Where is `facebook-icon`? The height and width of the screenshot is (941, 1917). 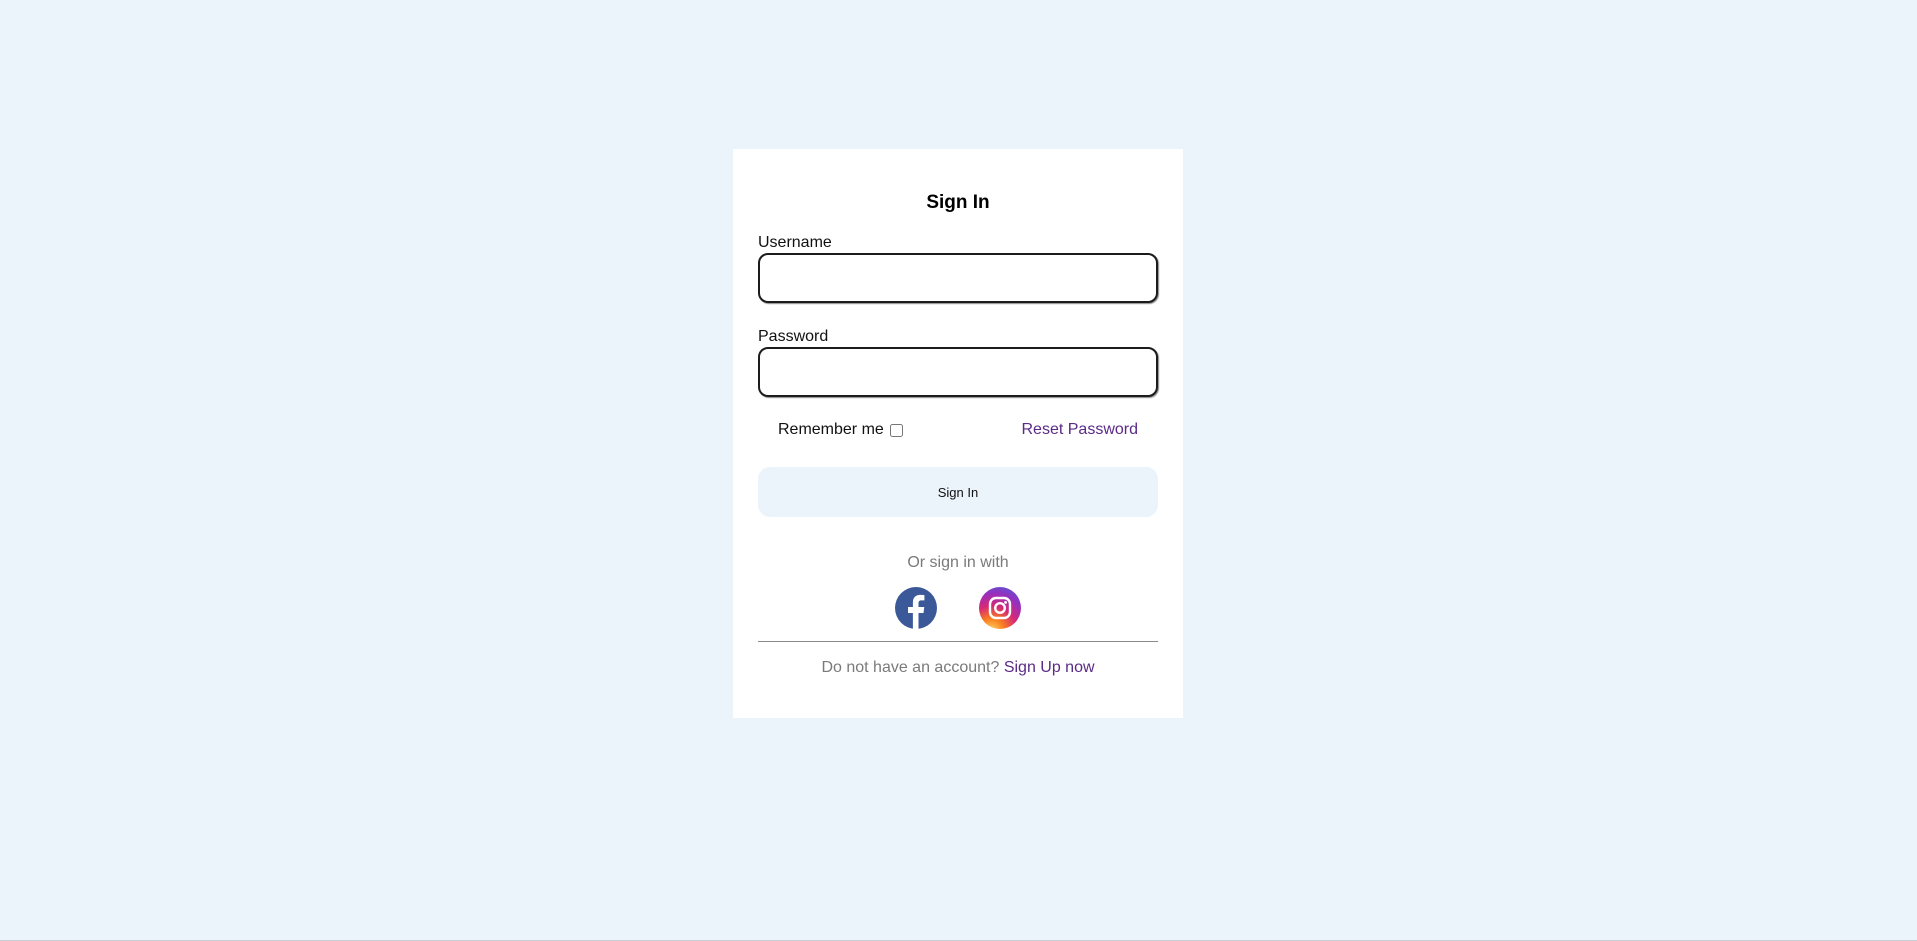 facebook-icon is located at coordinates (916, 608).